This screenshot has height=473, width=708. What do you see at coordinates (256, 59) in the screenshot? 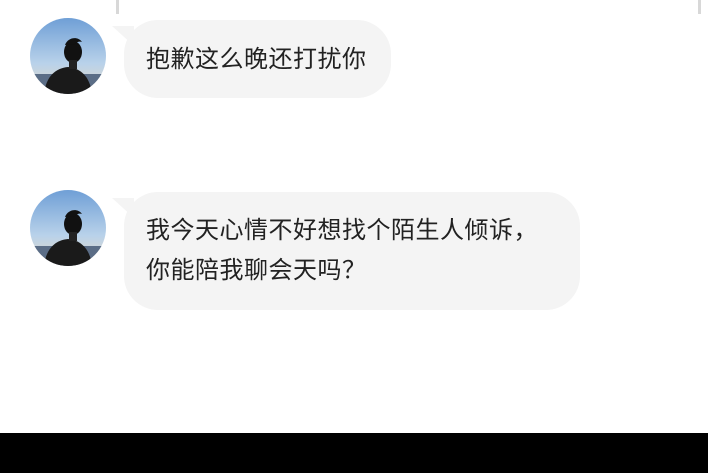
I see `message-text: 抱歉这么晚还打扰你` at bounding box center [256, 59].